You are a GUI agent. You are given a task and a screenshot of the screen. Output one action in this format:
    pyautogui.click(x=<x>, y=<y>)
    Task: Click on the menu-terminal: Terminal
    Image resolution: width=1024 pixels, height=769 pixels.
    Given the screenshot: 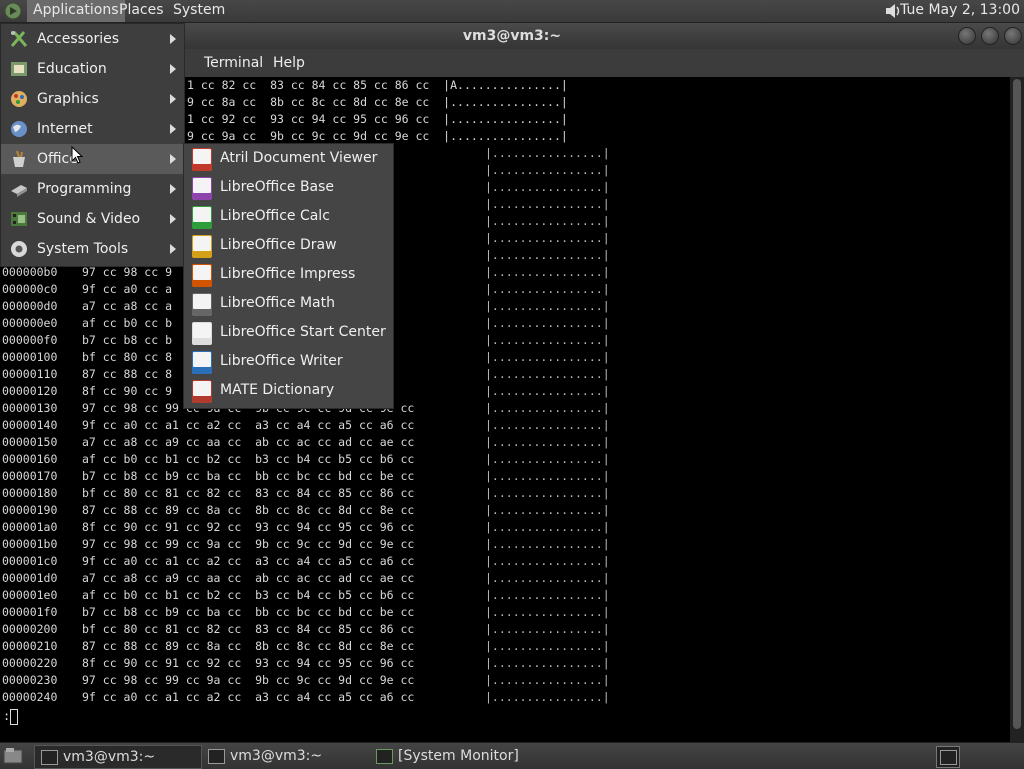 What is the action you would take?
    pyautogui.click(x=233, y=63)
    